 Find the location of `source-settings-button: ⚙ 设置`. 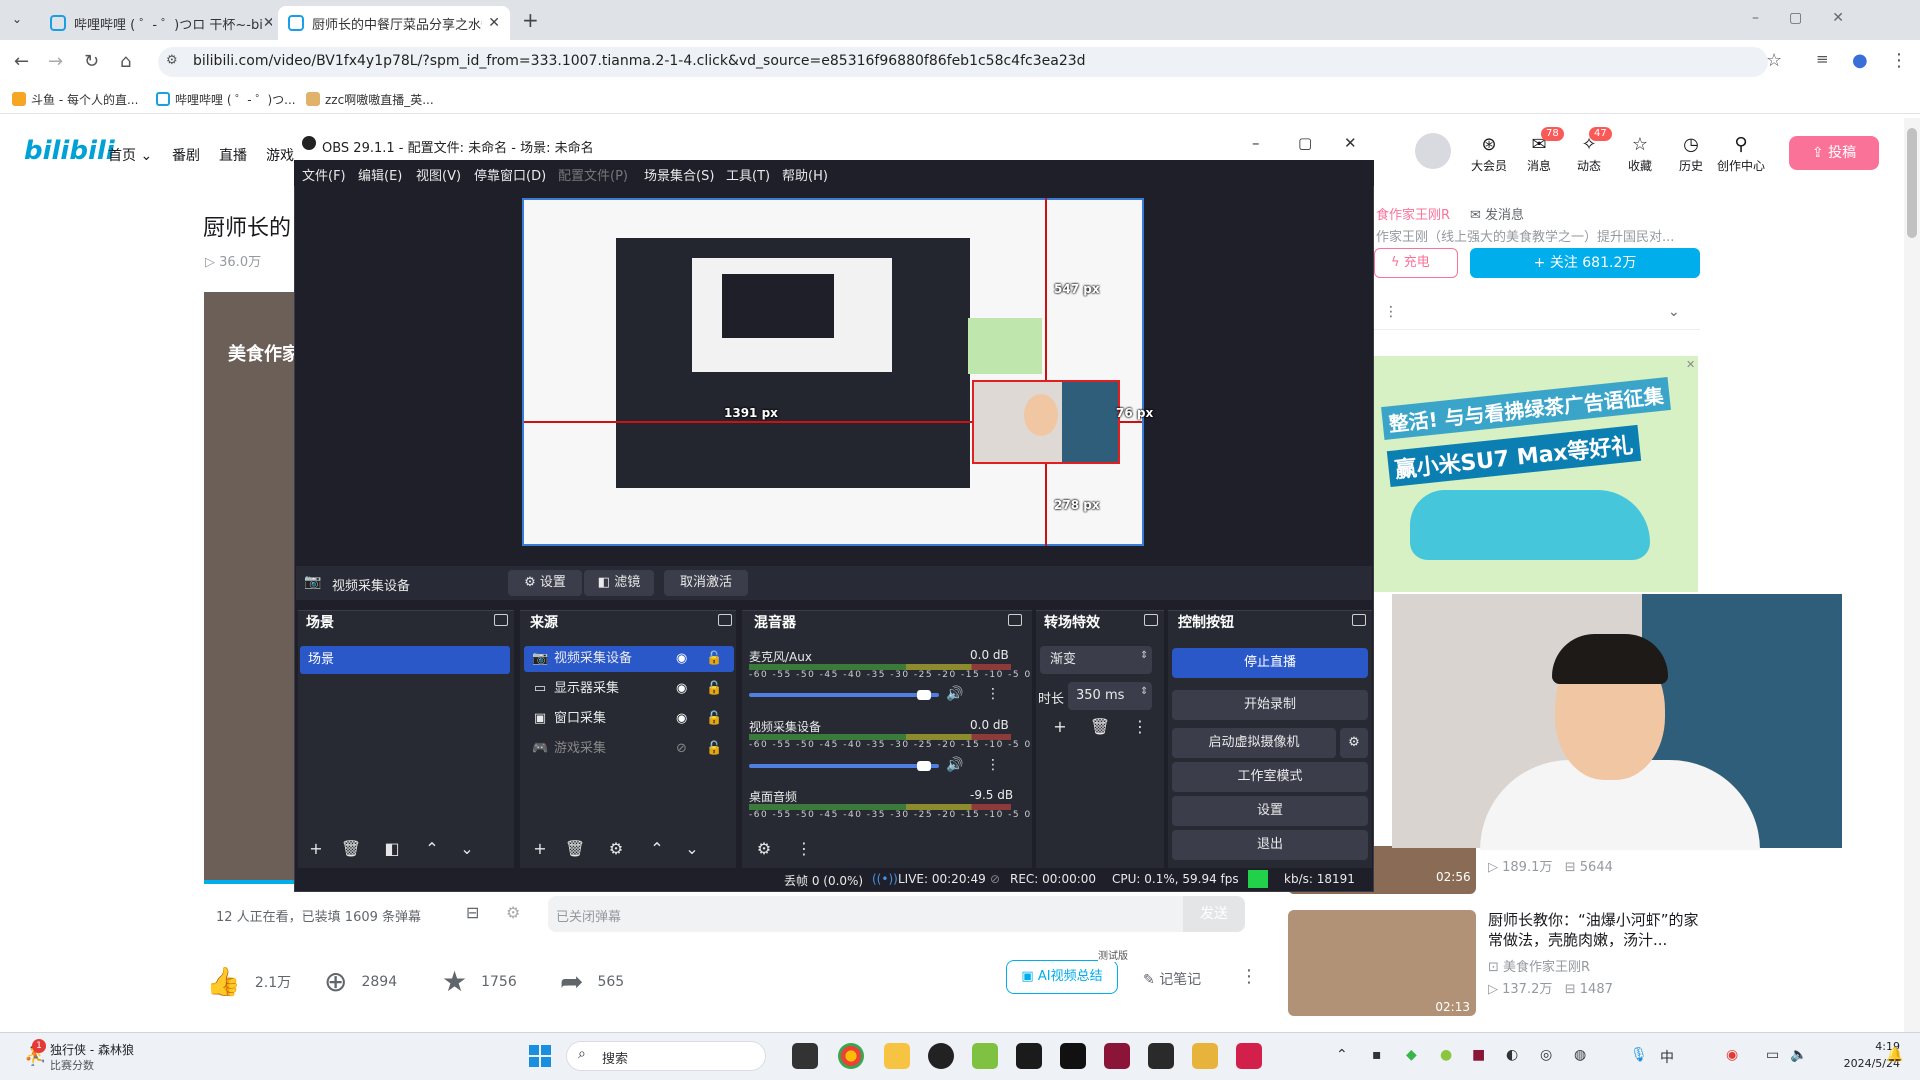

source-settings-button: ⚙ 设置 is located at coordinates (545, 583).